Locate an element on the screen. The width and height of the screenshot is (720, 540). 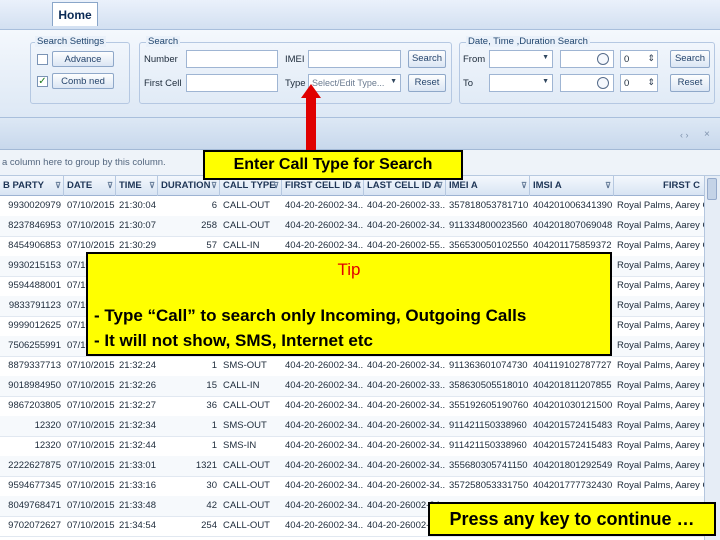
combined-button: Comb ned is located at coordinates (83, 81).